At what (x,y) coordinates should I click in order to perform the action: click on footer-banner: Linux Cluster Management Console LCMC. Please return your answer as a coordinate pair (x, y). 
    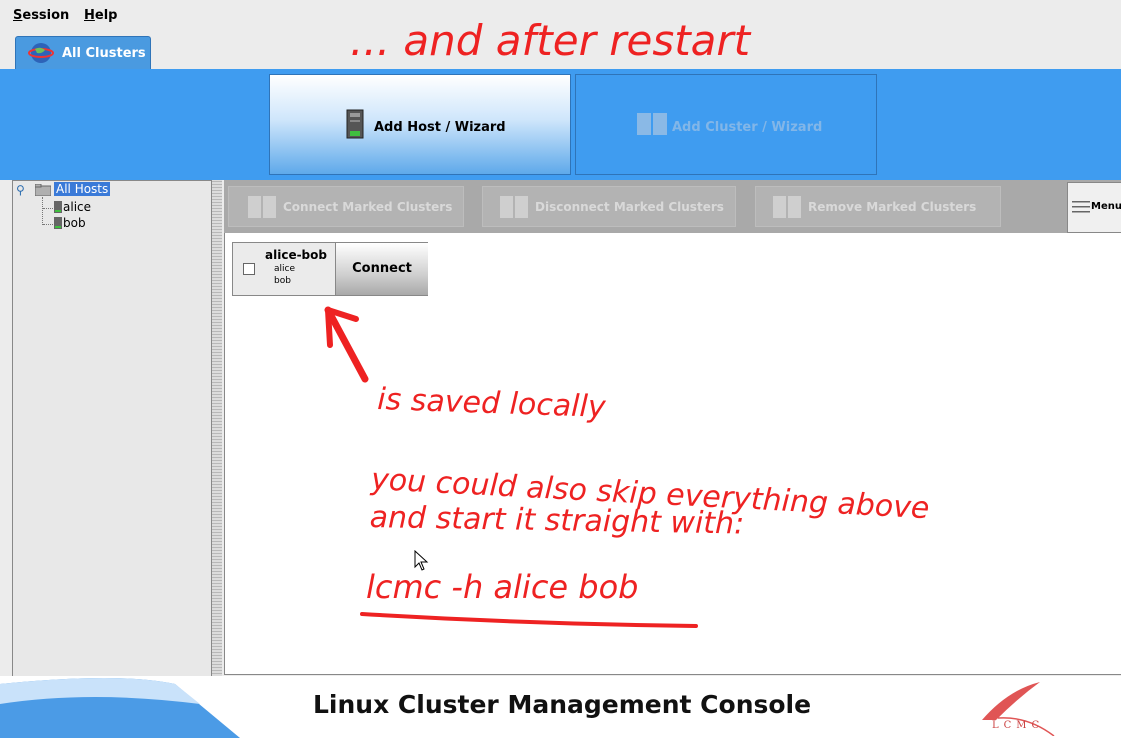
    Looking at the image, I should click on (560, 707).